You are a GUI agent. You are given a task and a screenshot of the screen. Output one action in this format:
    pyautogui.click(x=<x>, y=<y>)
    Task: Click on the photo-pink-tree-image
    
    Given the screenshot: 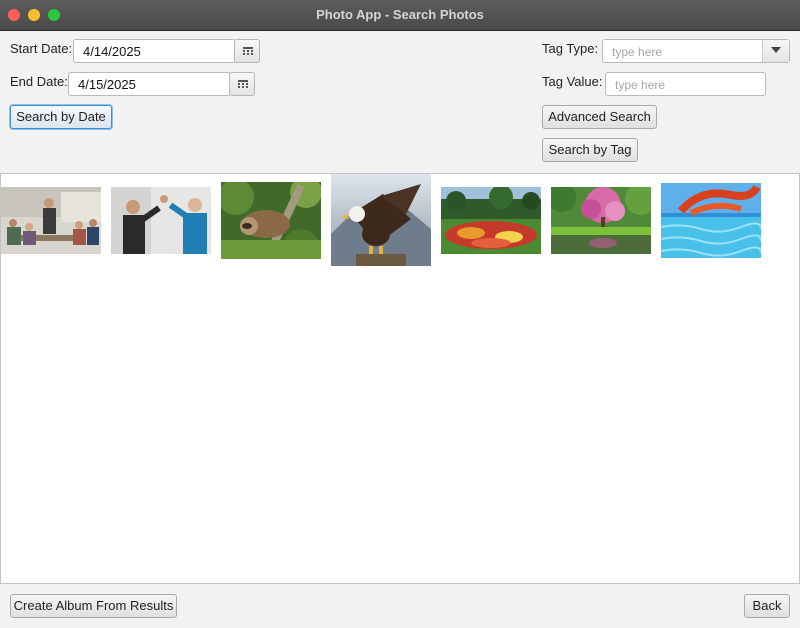 What is the action you would take?
    pyautogui.click(x=601, y=220)
    